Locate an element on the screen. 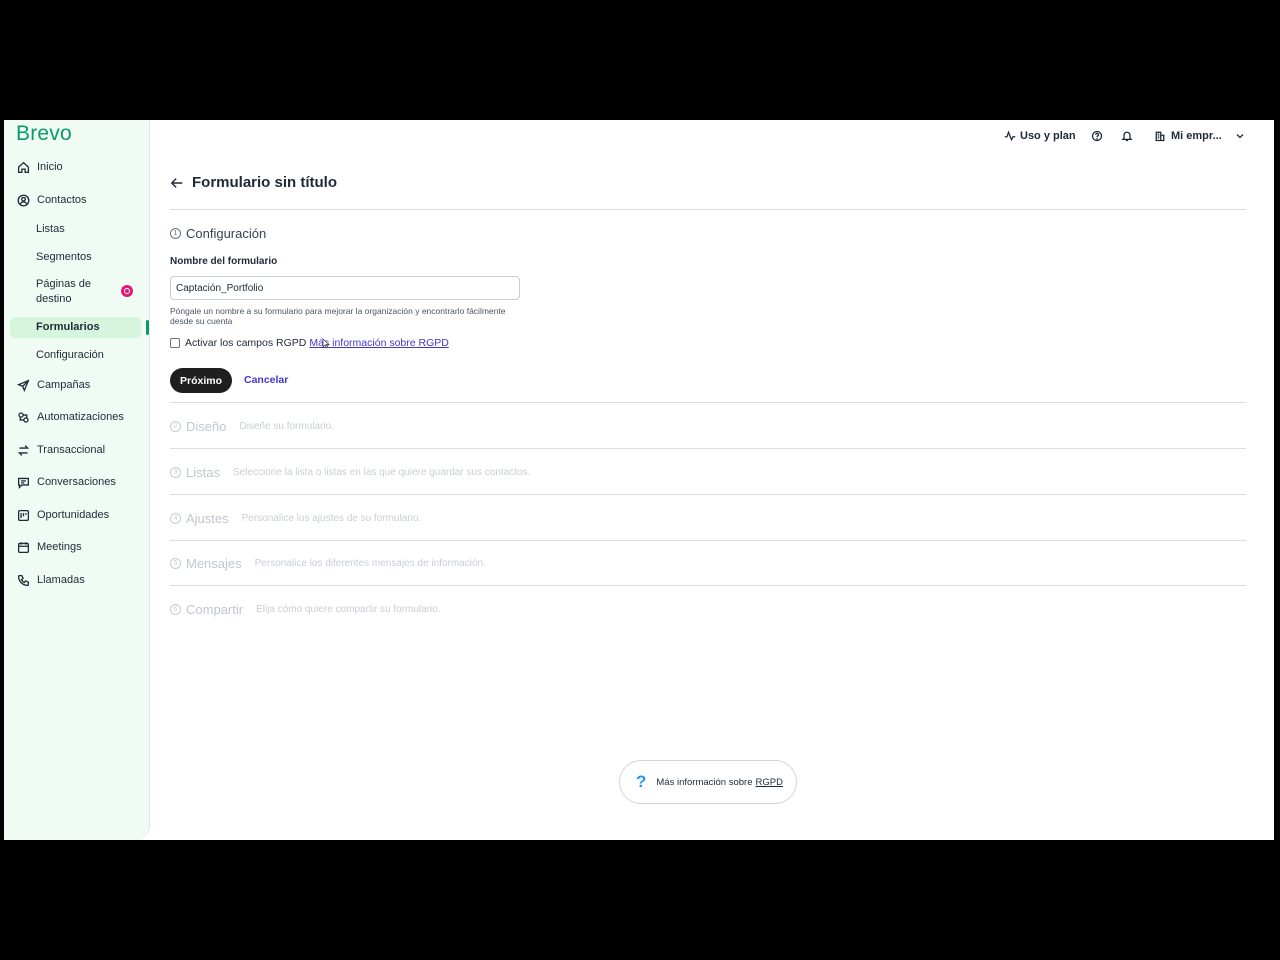 Image resolution: width=1280 pixels, height=960 pixels. back-arrow-icon is located at coordinates (177, 183).